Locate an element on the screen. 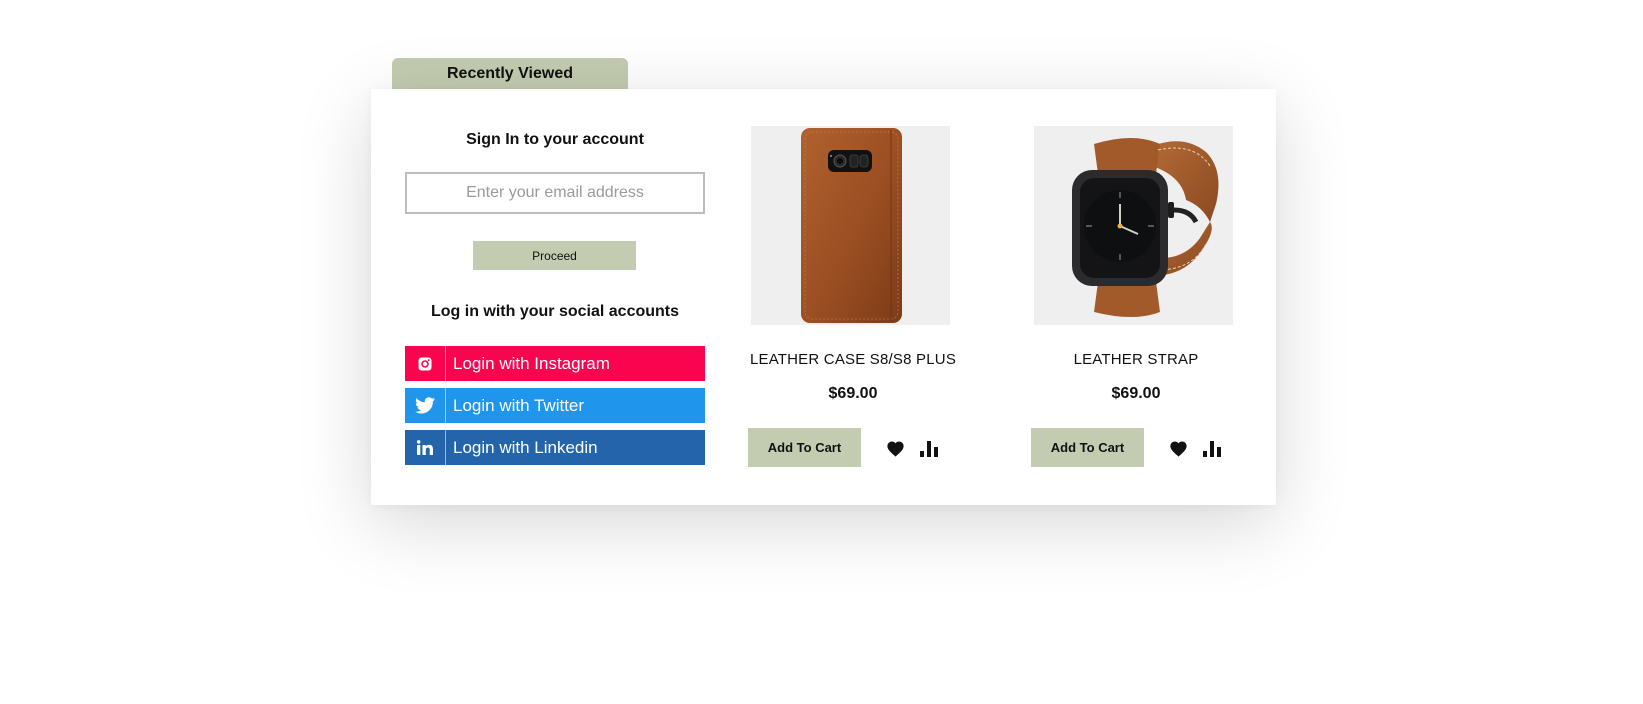 The image size is (1643, 704). social-login-title: Log in with your social accounts is located at coordinates (555, 311).